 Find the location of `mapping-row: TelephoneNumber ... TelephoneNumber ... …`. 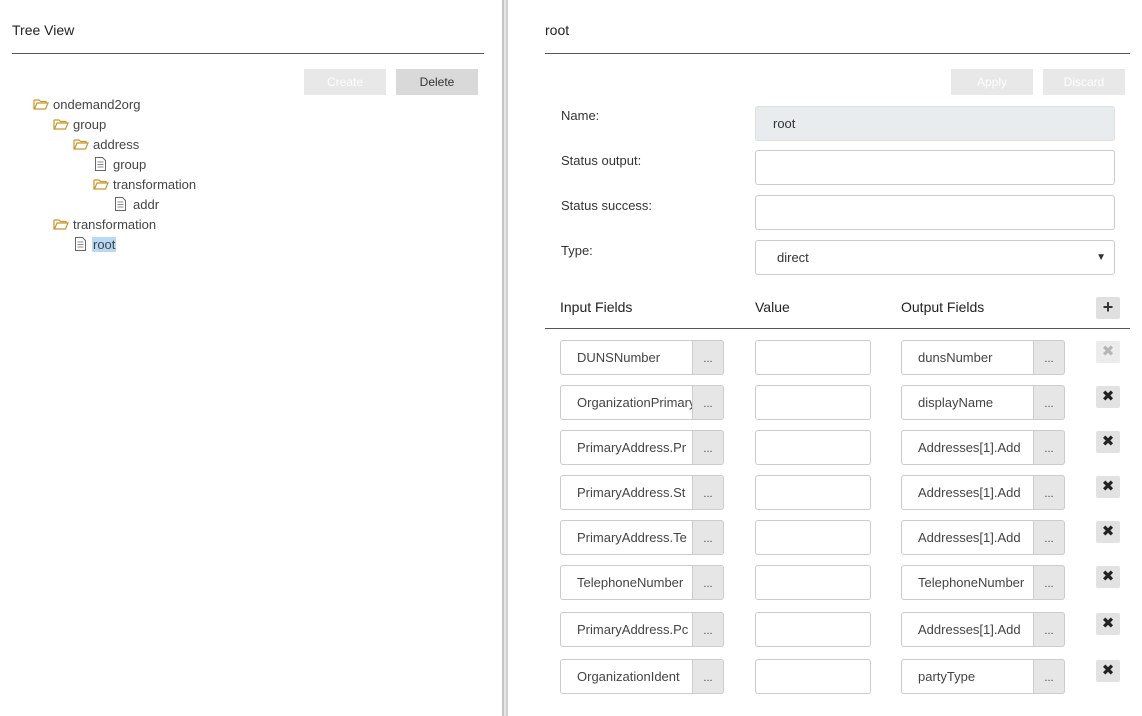

mapping-row: TelephoneNumber ... TelephoneNumber ... … is located at coordinates (825, 583).